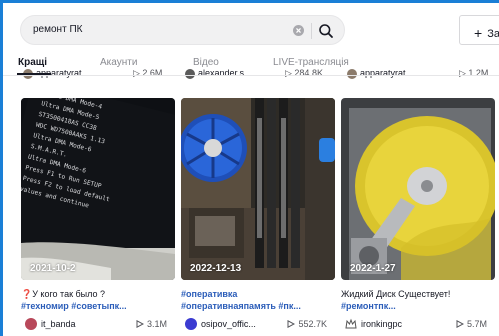  Describe the element at coordinates (156, 324) in the screenshot. I see `view-count-value: 3.1M` at that location.